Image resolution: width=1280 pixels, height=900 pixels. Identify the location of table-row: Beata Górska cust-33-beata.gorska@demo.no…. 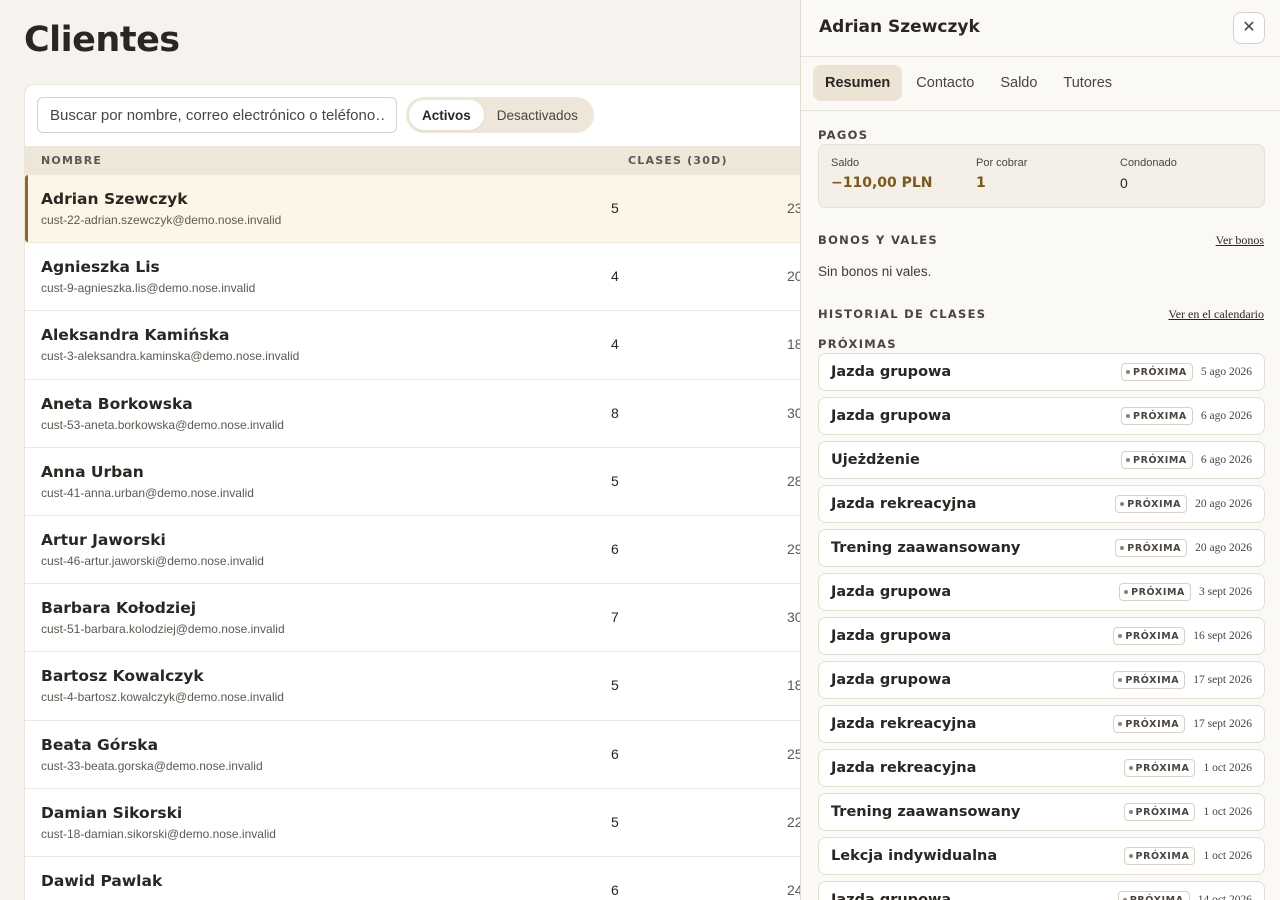
(424, 754).